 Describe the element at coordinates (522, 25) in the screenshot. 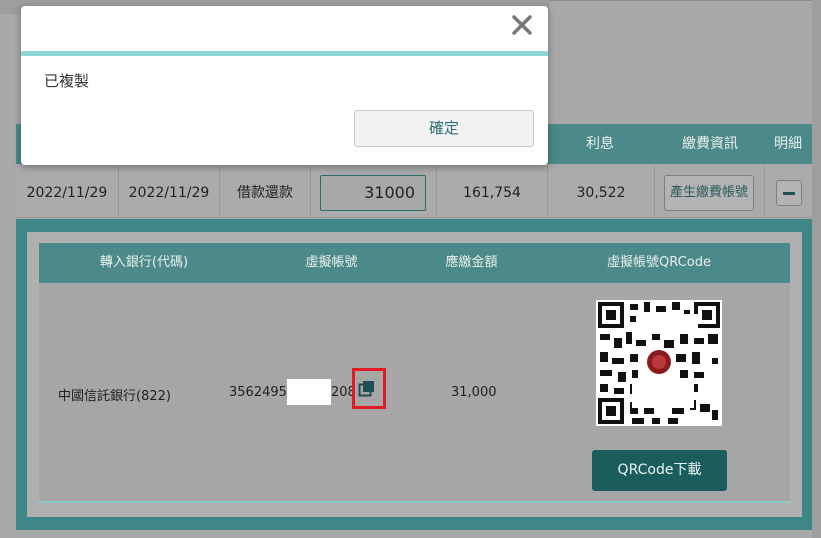

I see `close-icon` at that location.